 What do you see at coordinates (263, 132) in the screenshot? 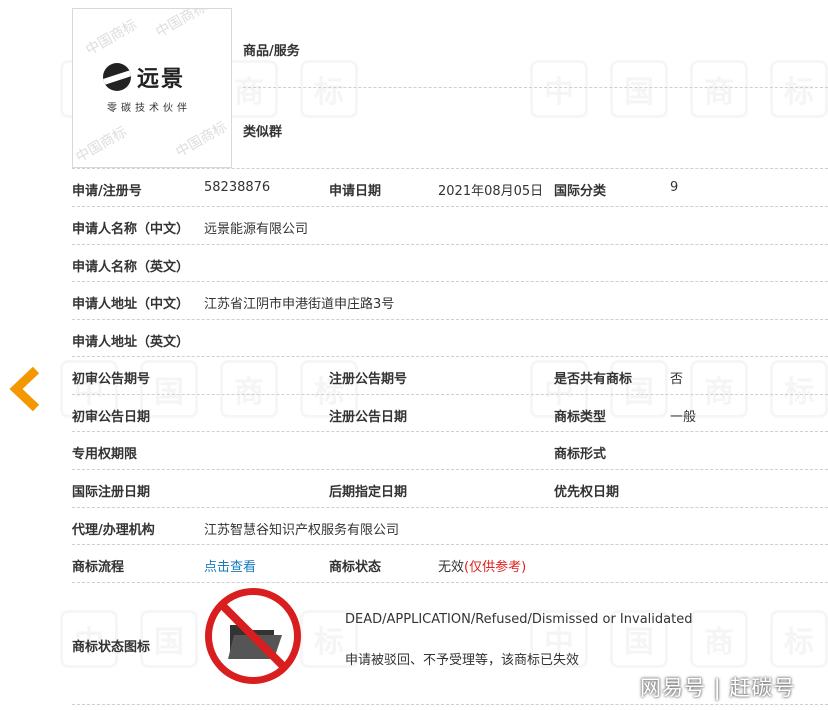
I see `similar-group-label: 类似群` at bounding box center [263, 132].